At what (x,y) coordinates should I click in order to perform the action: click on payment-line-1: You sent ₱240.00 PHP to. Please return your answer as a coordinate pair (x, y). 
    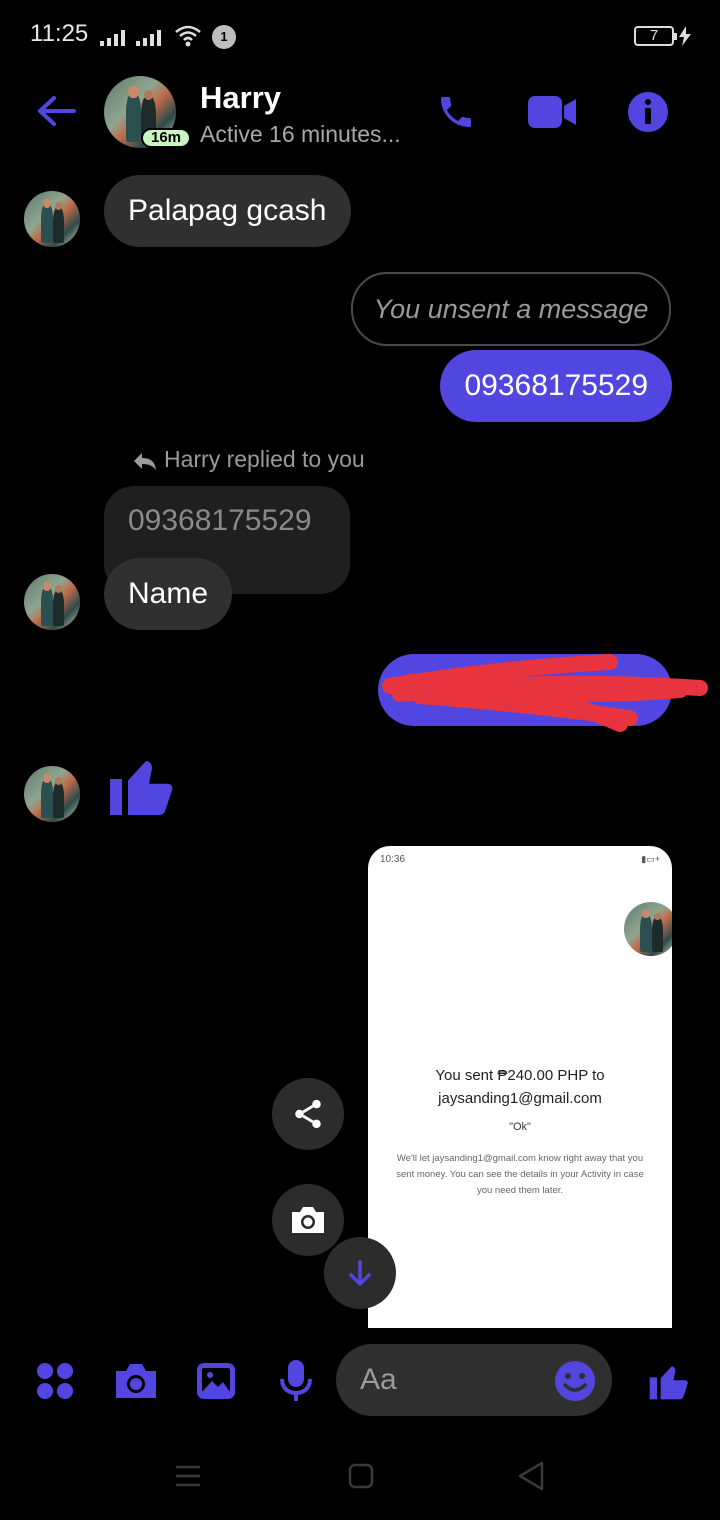
    Looking at the image, I should click on (520, 1075).